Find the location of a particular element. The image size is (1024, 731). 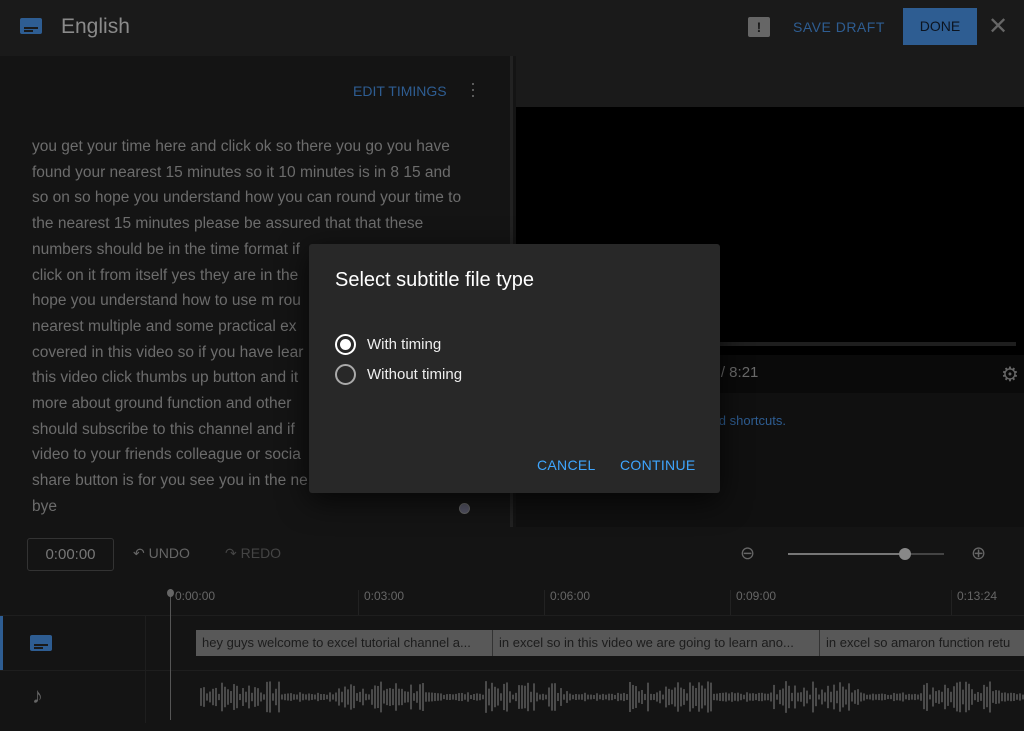

redo-icon: ↷ is located at coordinates (233, 553).